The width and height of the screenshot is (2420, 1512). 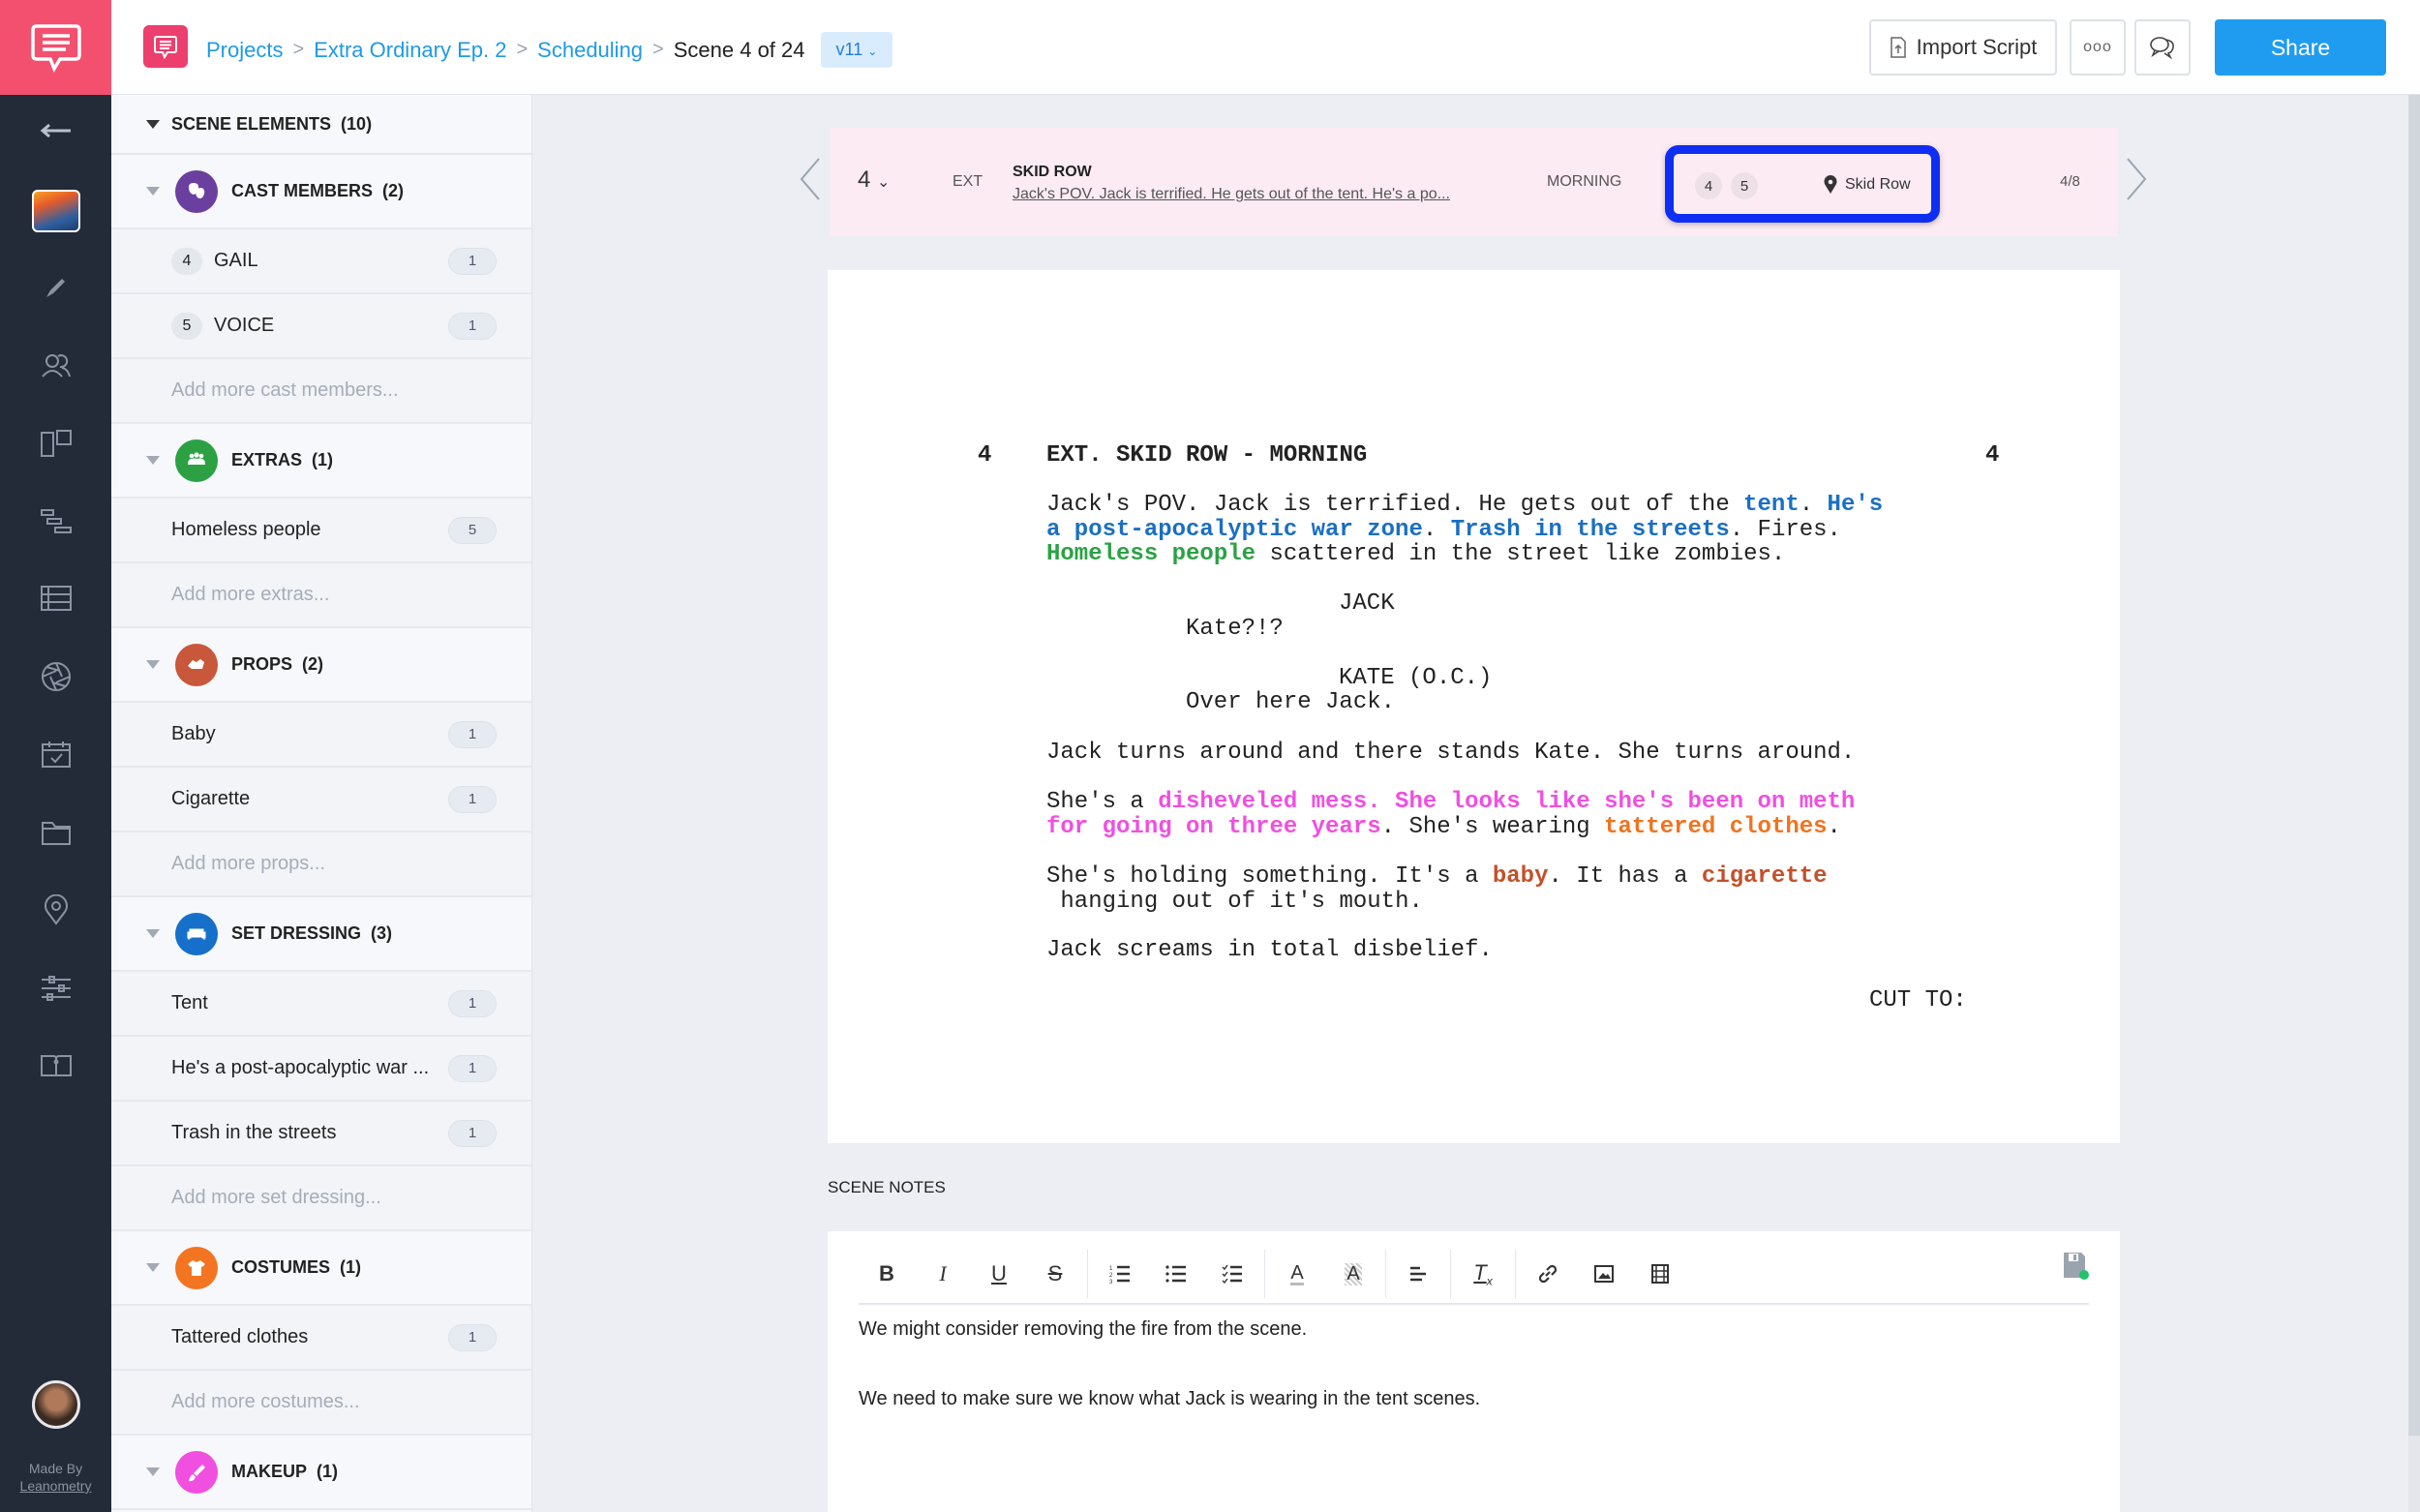 What do you see at coordinates (55, 754) in the screenshot?
I see `rail-calendar` at bounding box center [55, 754].